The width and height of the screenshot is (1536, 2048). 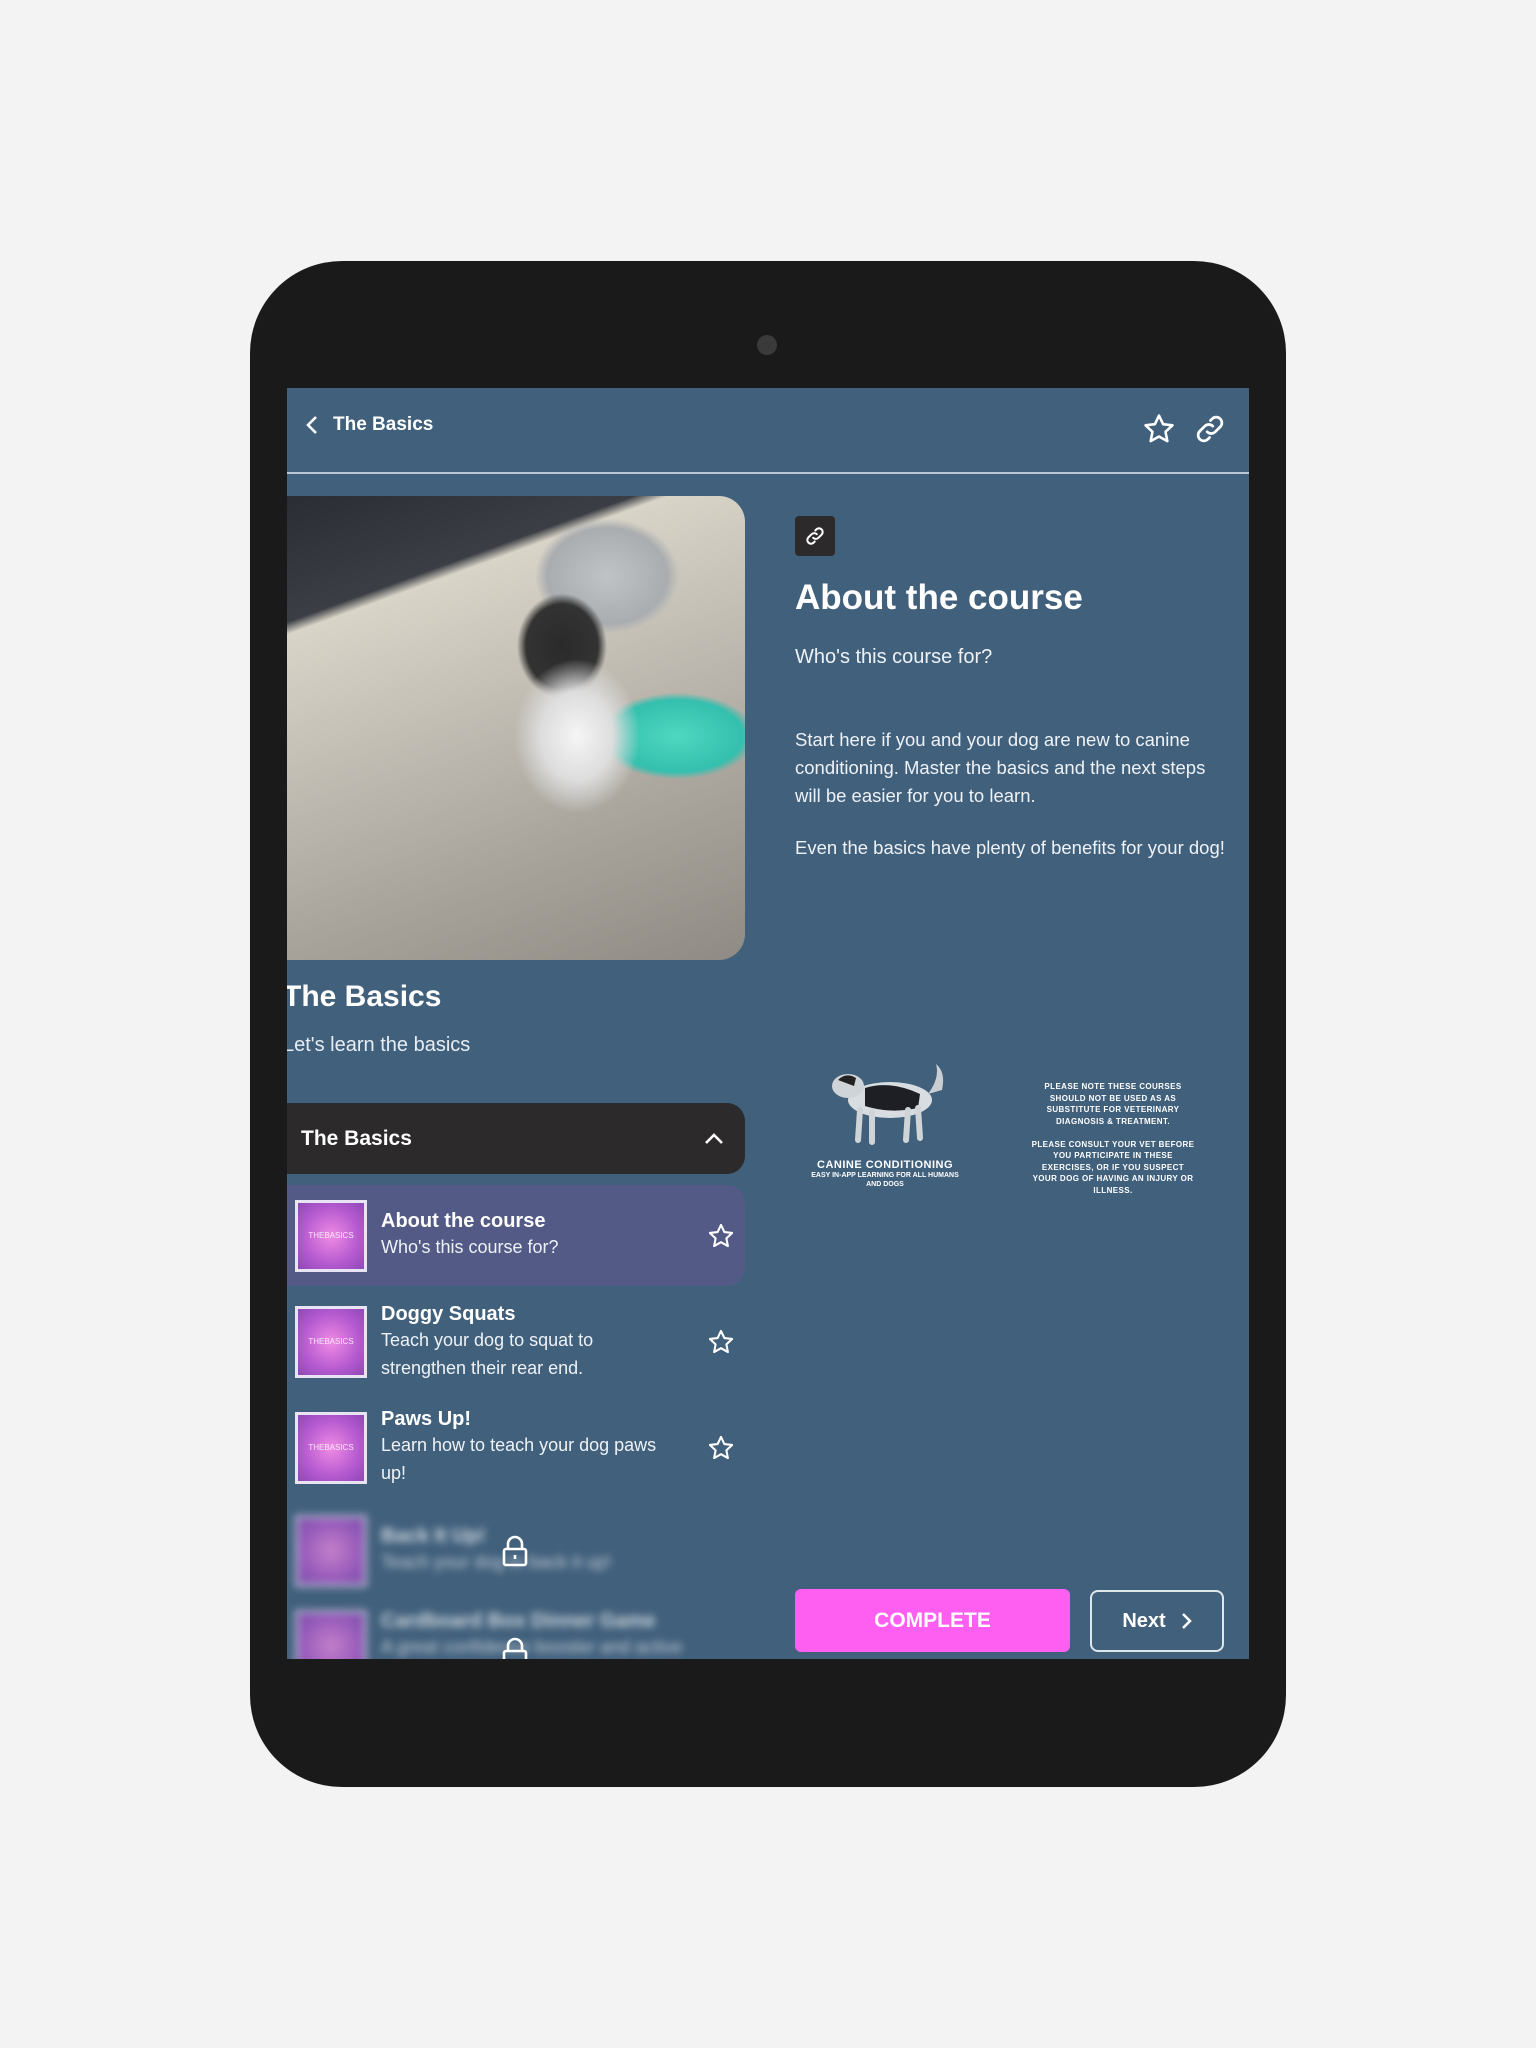 I want to click on lesson-subtitle: A great confidence booster and active, so click(x=532, y=1647).